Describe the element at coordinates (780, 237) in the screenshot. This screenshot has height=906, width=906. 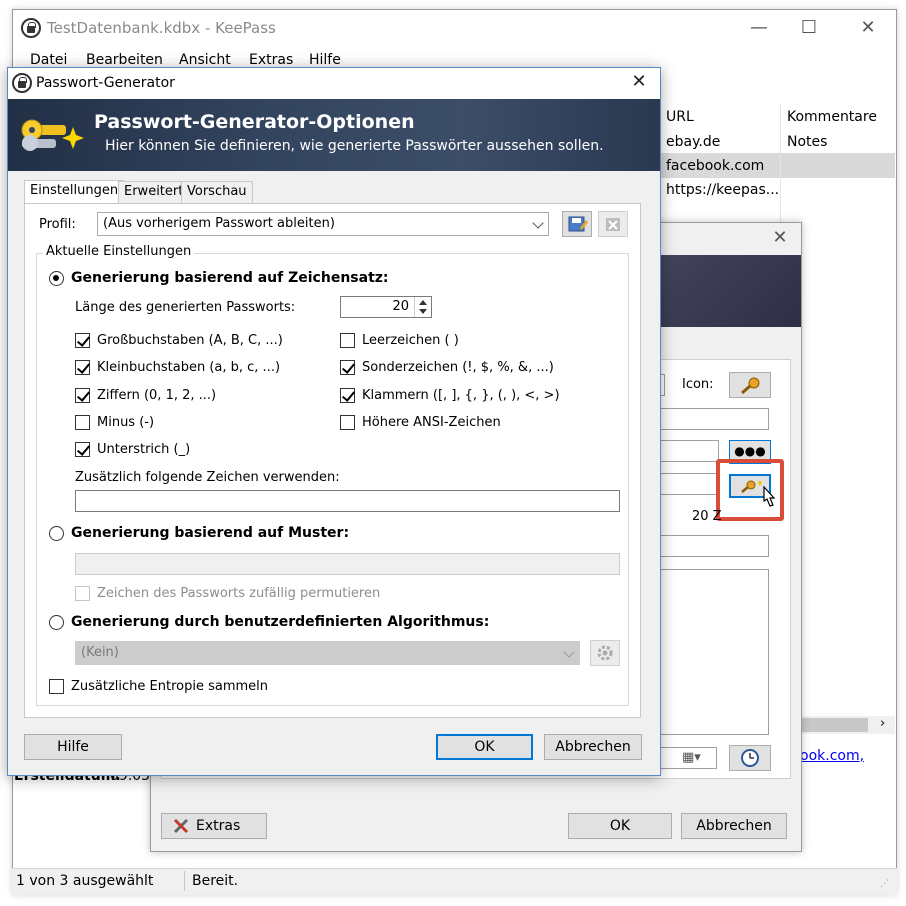
I see `entry-close-icon: ✕` at that location.